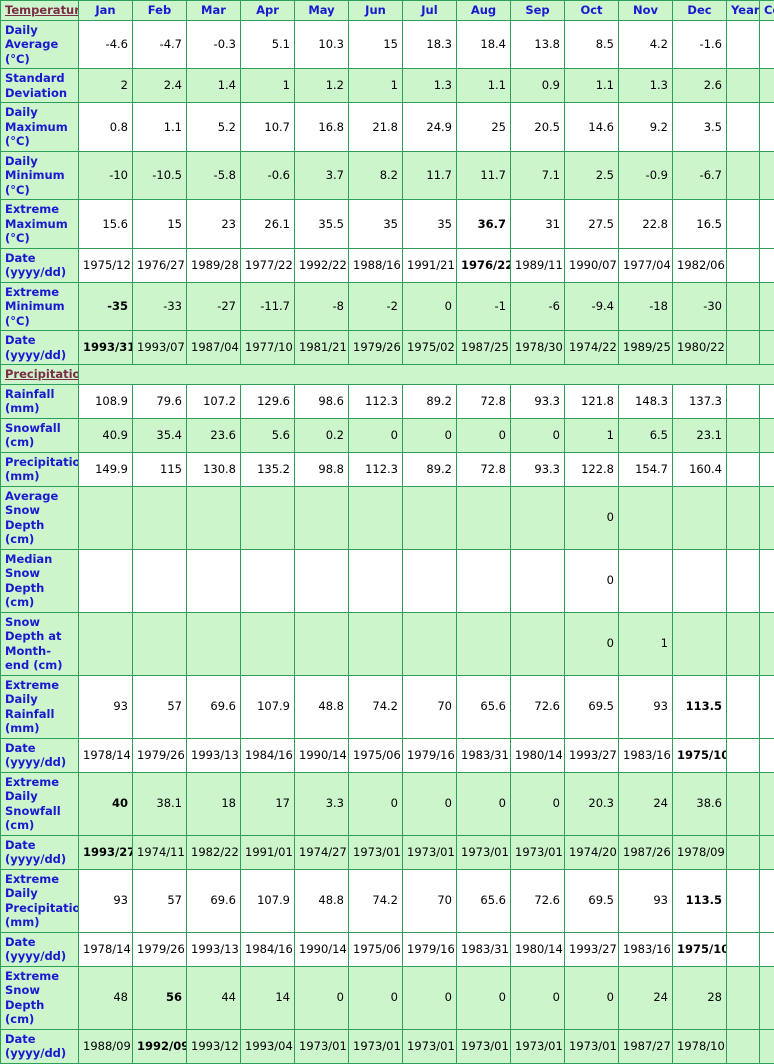  What do you see at coordinates (538, 348) in the screenshot?
I see `cell-sep: 1978/30` at bounding box center [538, 348].